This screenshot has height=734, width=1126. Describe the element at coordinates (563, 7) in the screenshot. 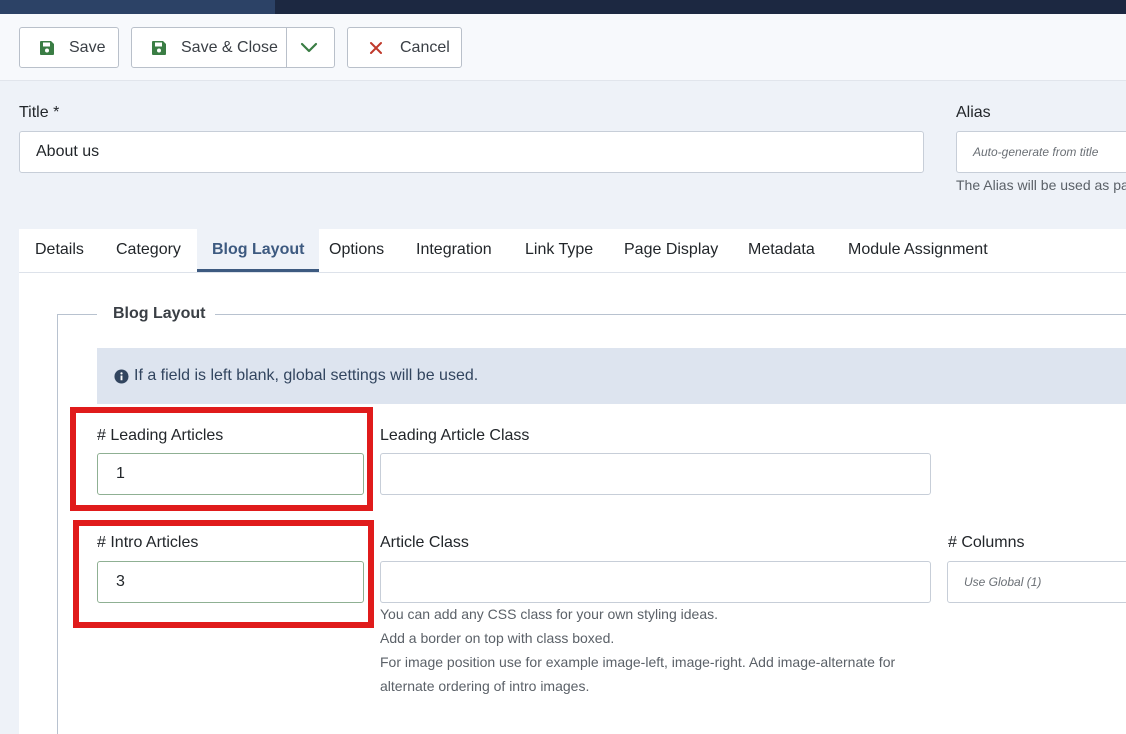

I see `top-header-bar` at that location.